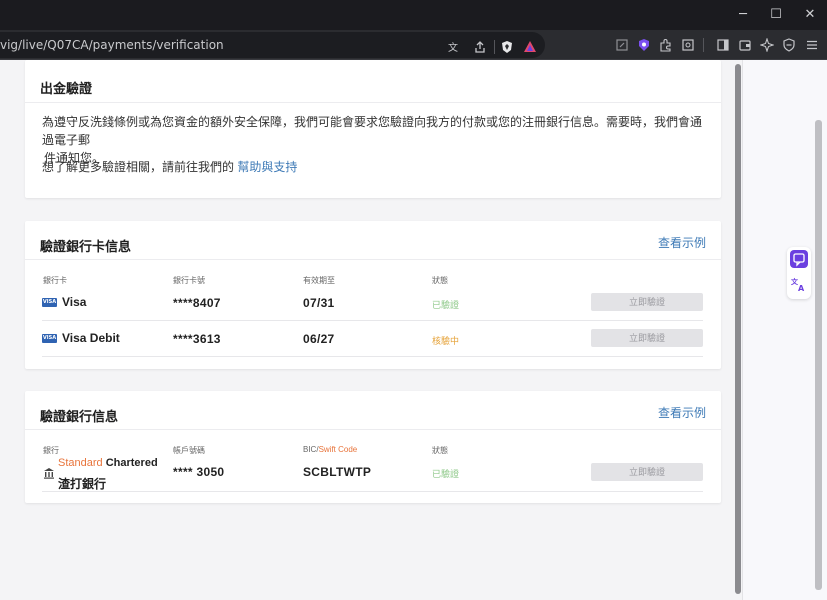 The height and width of the screenshot is (600, 827). I want to click on address-bar: vig/live/Q07CA/payments/verification 文, so click(272, 45).